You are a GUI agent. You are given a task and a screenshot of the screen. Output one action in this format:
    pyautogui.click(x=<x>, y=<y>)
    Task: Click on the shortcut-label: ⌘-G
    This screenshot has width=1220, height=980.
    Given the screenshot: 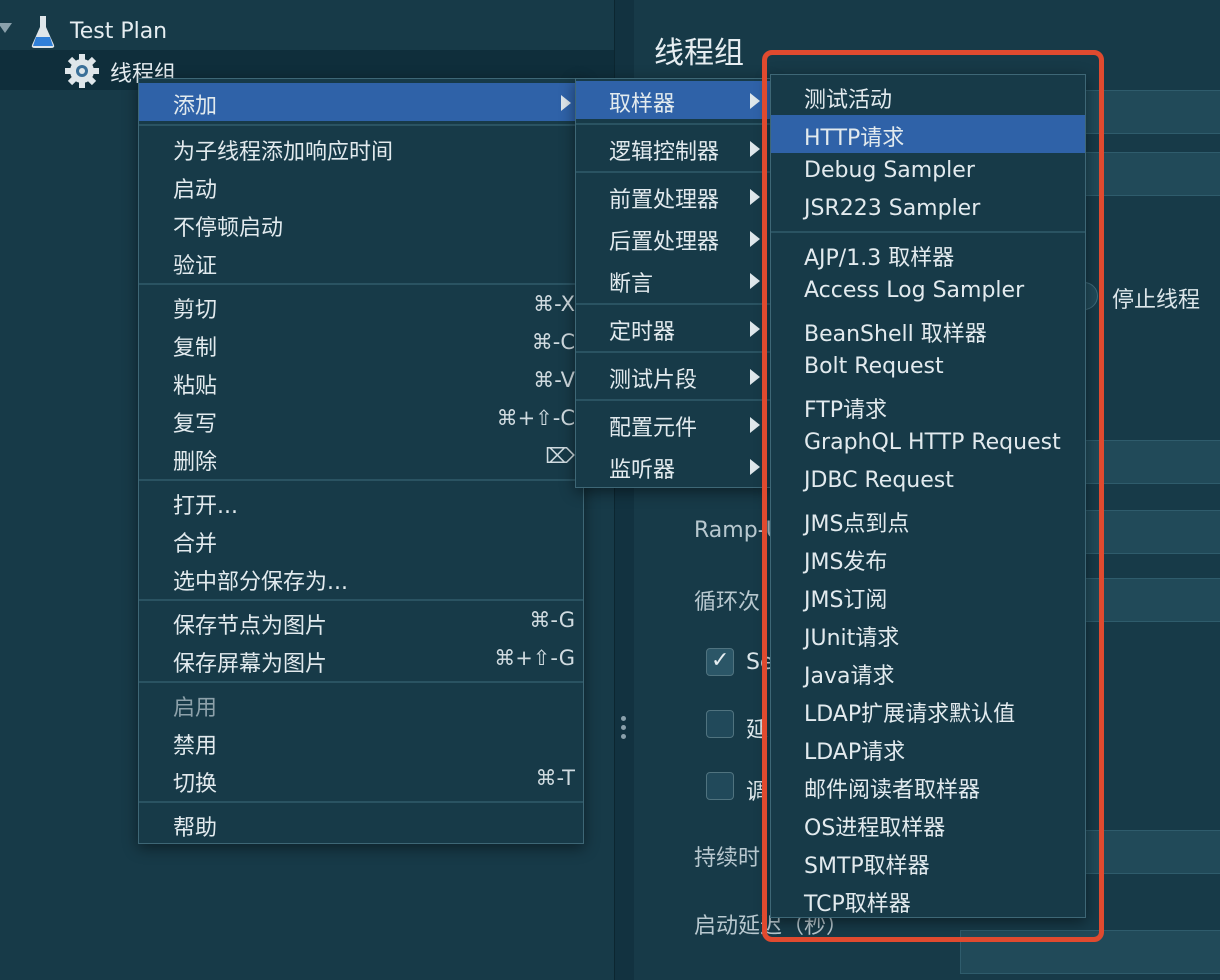 What is the action you would take?
    pyautogui.click(x=552, y=620)
    